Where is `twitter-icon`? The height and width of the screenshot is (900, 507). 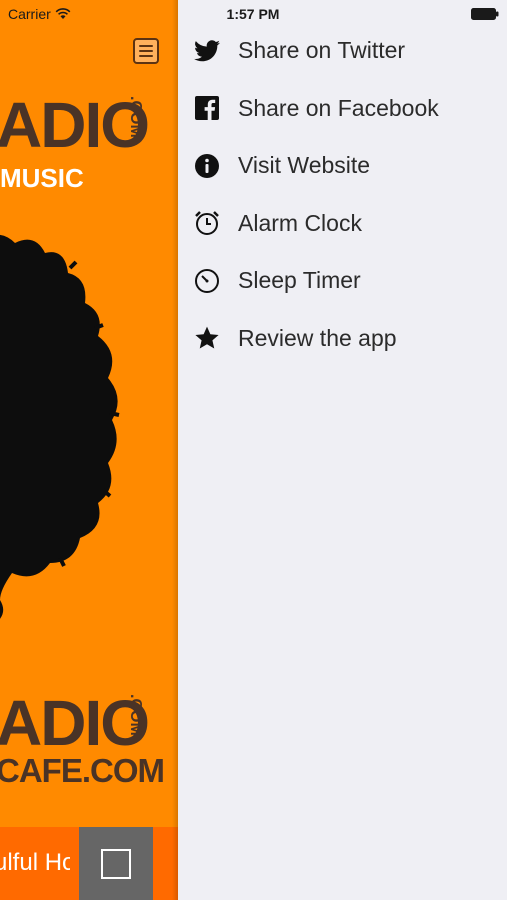
twitter-icon is located at coordinates (207, 51).